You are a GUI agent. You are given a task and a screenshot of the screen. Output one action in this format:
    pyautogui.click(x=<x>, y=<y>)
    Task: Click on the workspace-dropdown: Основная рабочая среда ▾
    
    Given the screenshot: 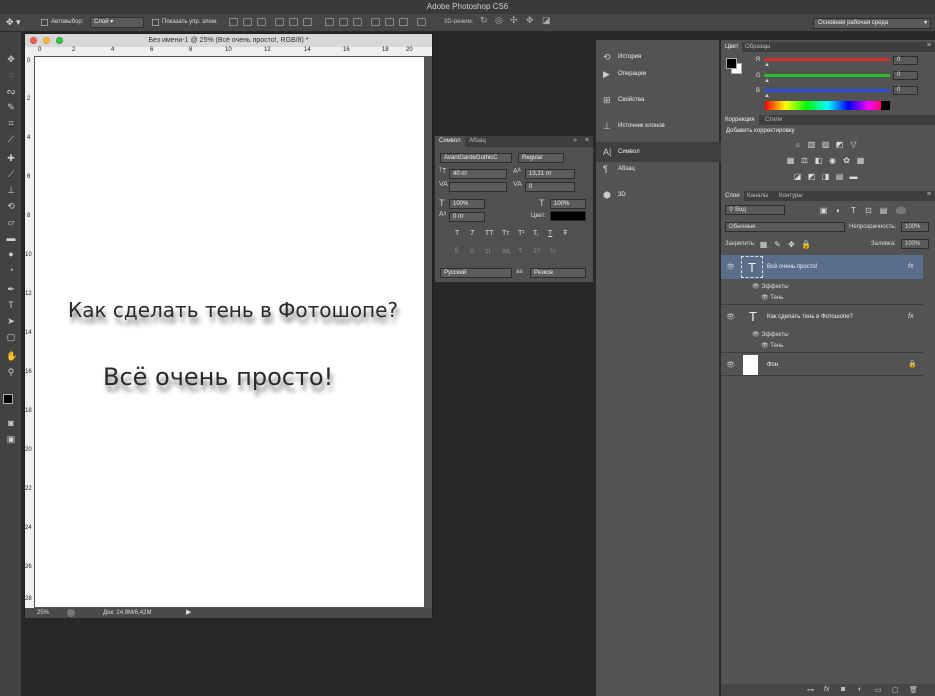 What is the action you would take?
    pyautogui.click(x=872, y=23)
    